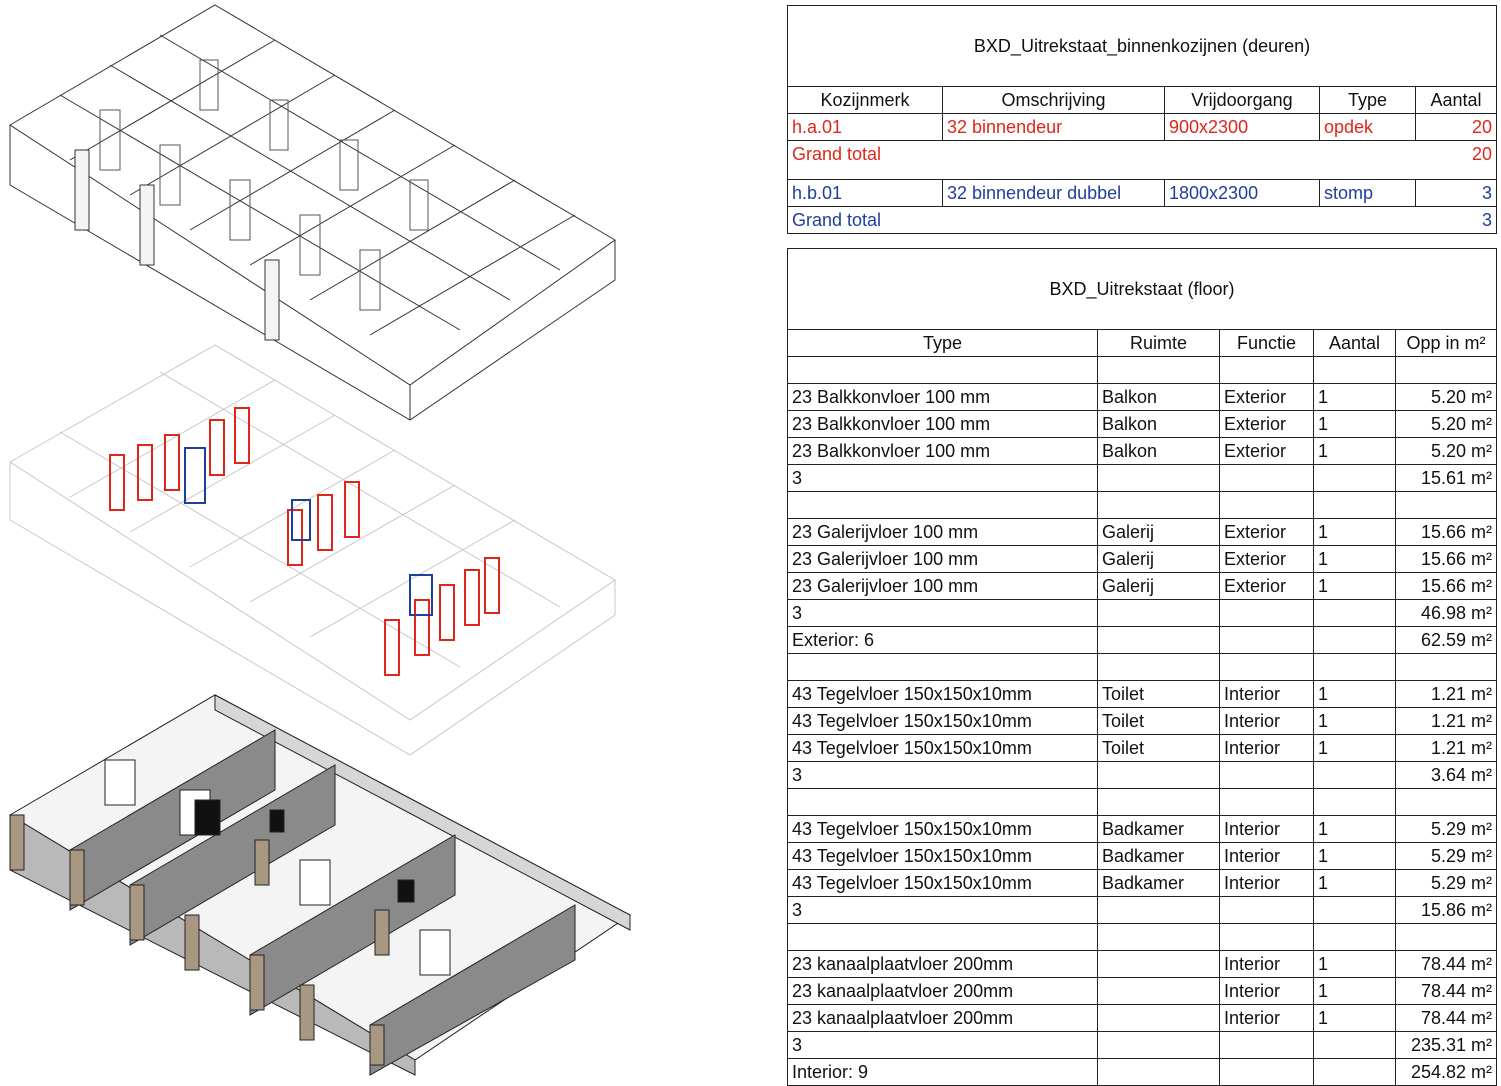  Describe the element at coordinates (1242, 193) in the screenshot. I see `cell-size: 1800x2300` at that location.